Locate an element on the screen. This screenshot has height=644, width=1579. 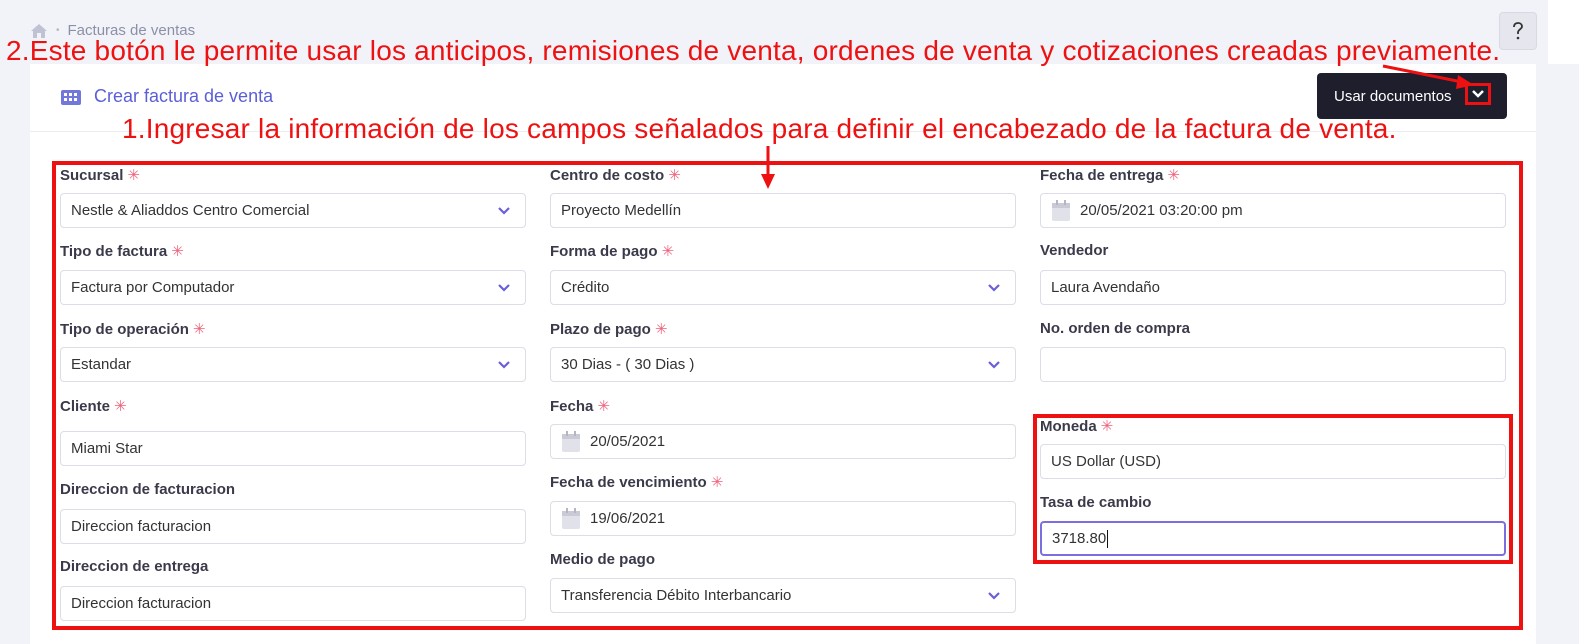
vendedor-label: Vendedor is located at coordinates (1074, 250).